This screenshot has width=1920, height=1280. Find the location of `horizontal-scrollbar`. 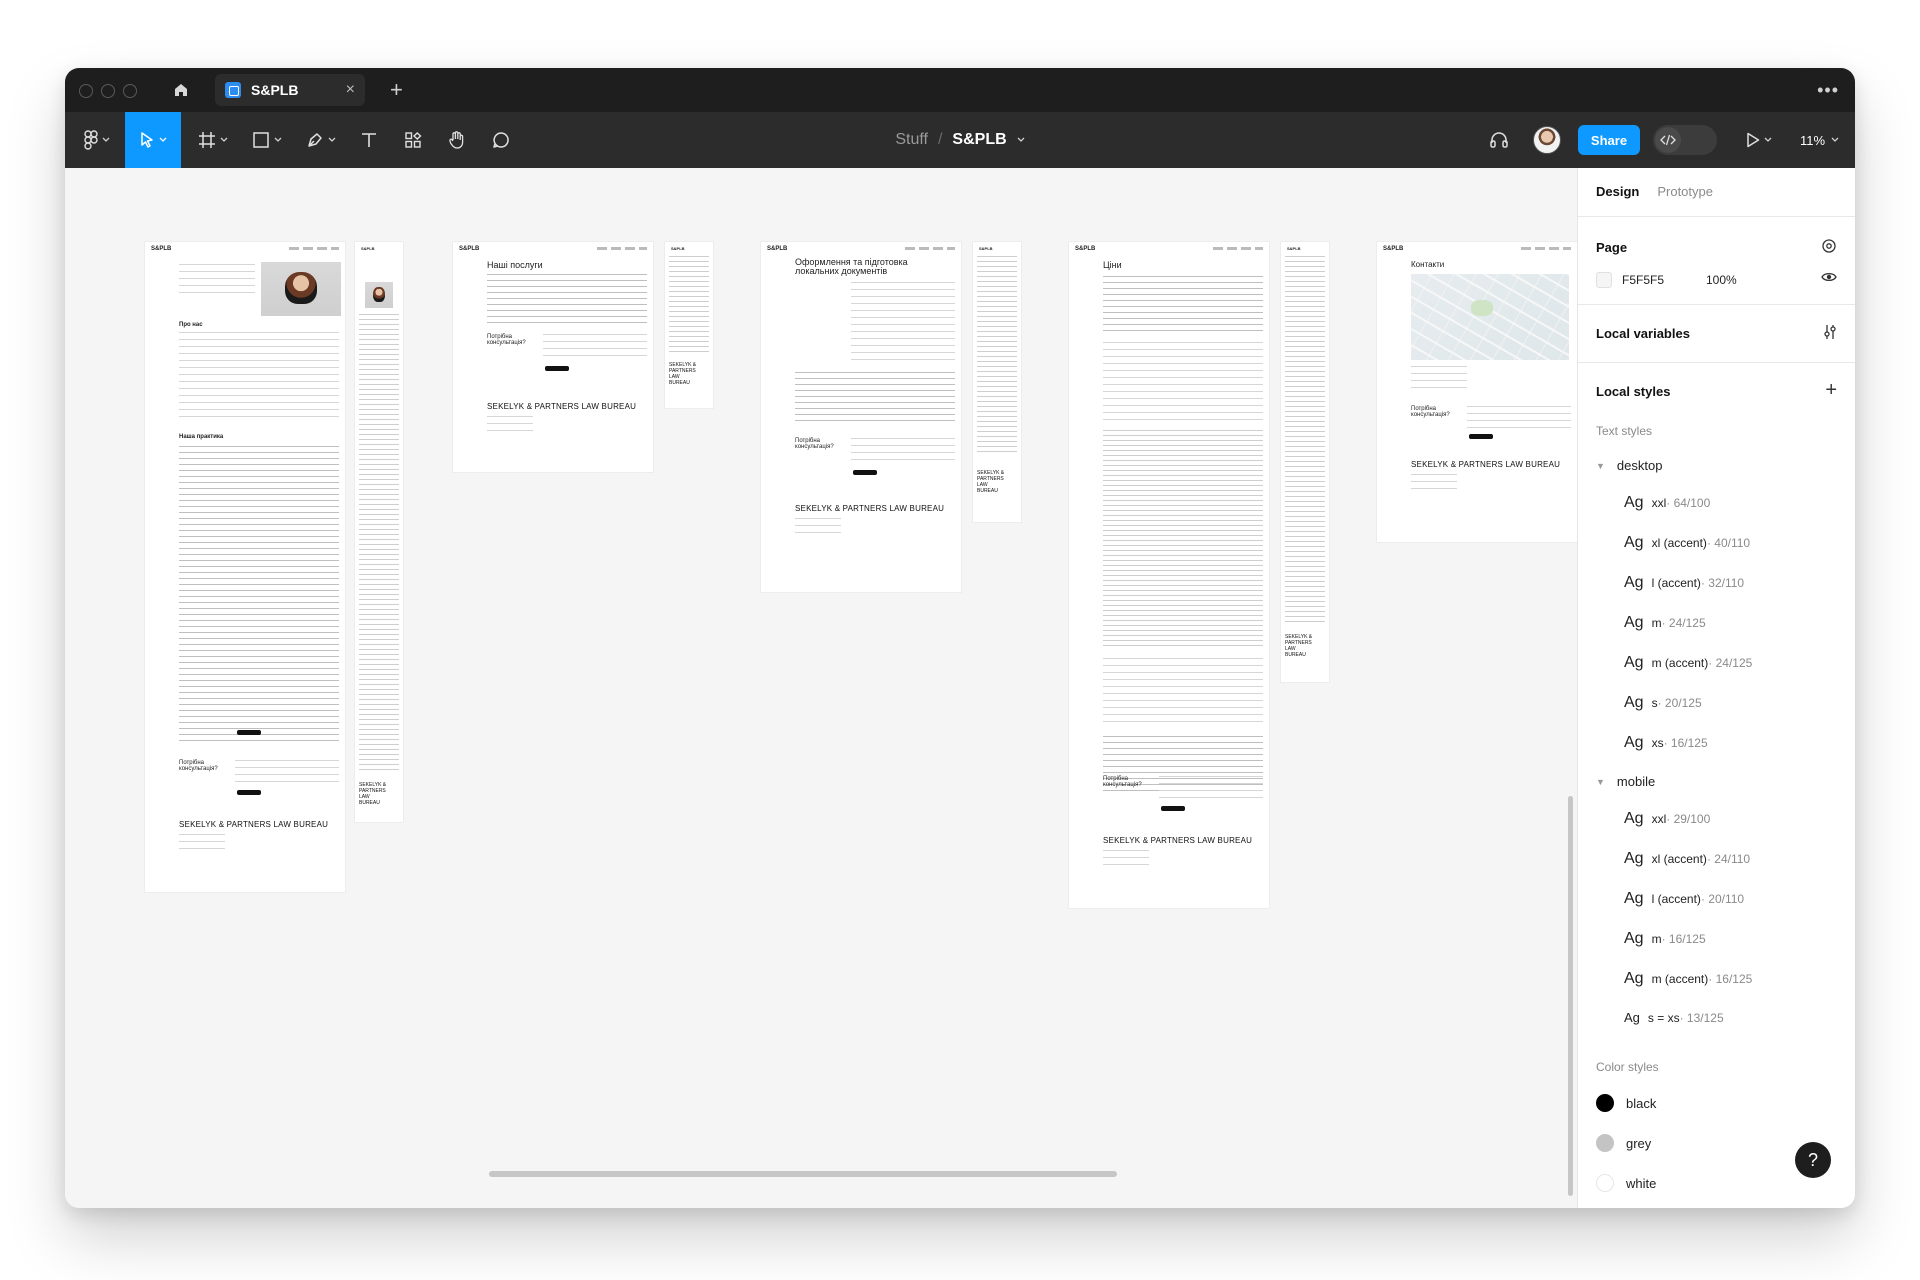

horizontal-scrollbar is located at coordinates (803, 1174).